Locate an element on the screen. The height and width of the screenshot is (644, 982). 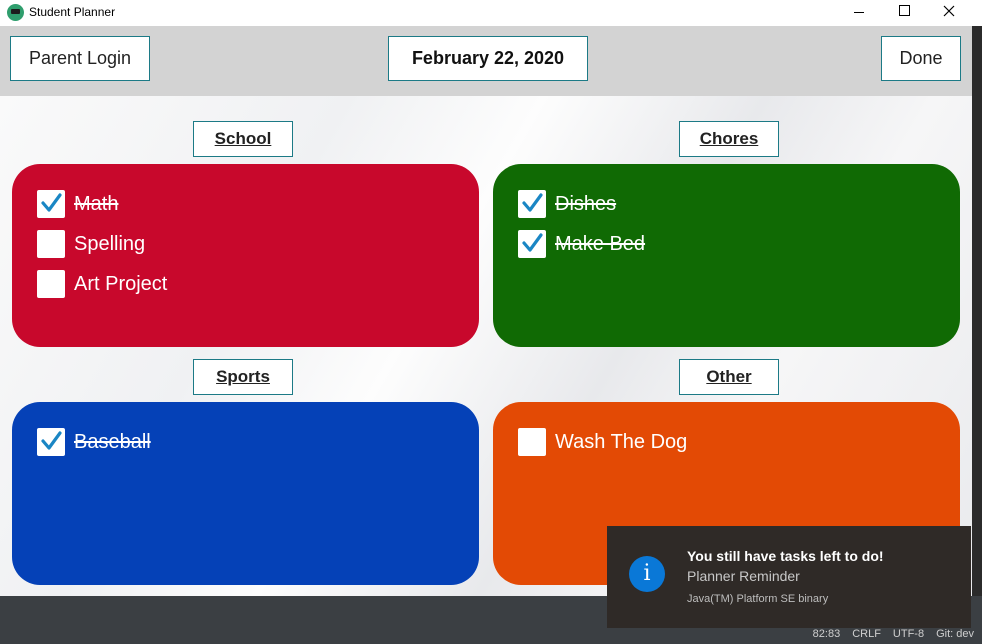
notification-subtitle: Planner Reminder is located at coordinates (743, 576).